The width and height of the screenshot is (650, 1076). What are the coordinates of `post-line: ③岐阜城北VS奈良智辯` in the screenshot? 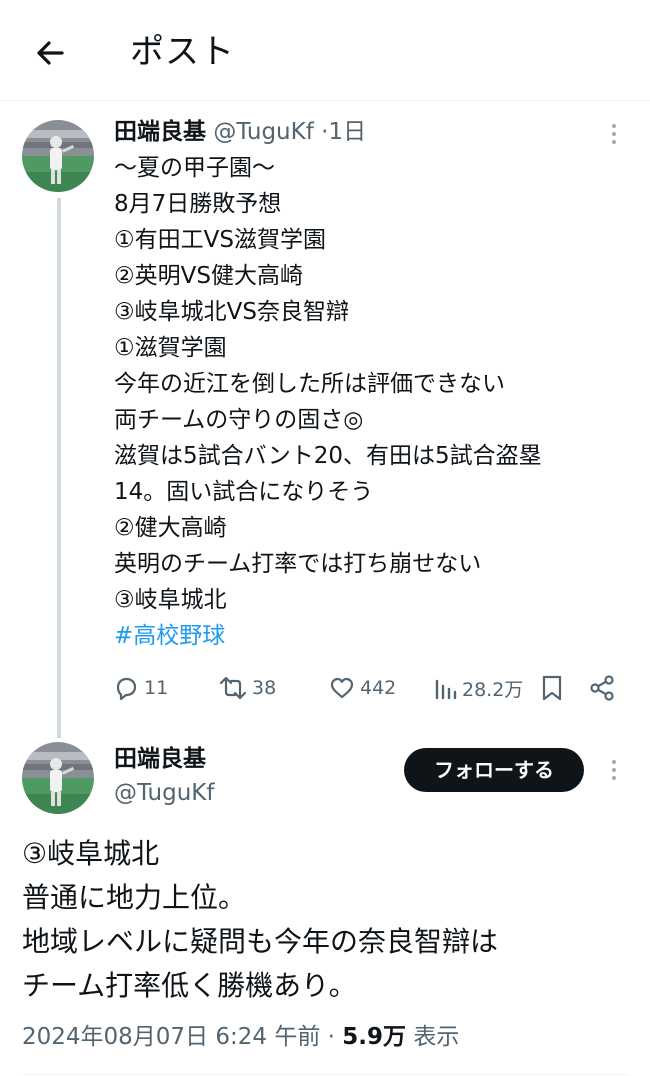 It's located at (231, 312).